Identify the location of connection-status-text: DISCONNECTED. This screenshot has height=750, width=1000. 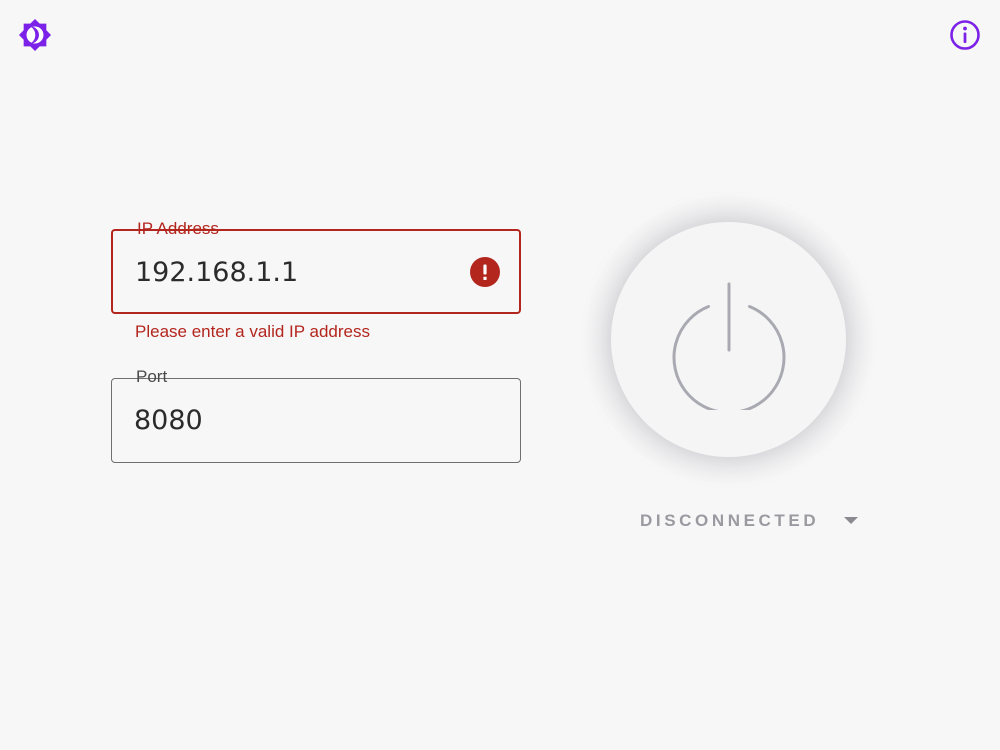
(730, 520).